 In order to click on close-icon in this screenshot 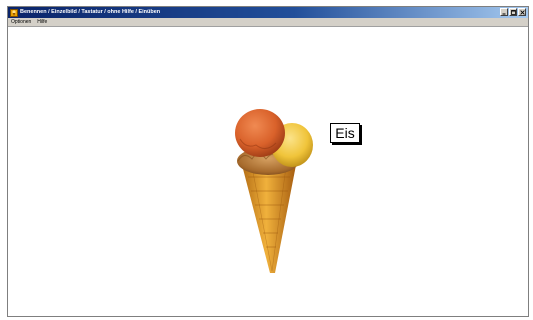, I will do `click(522, 12)`.